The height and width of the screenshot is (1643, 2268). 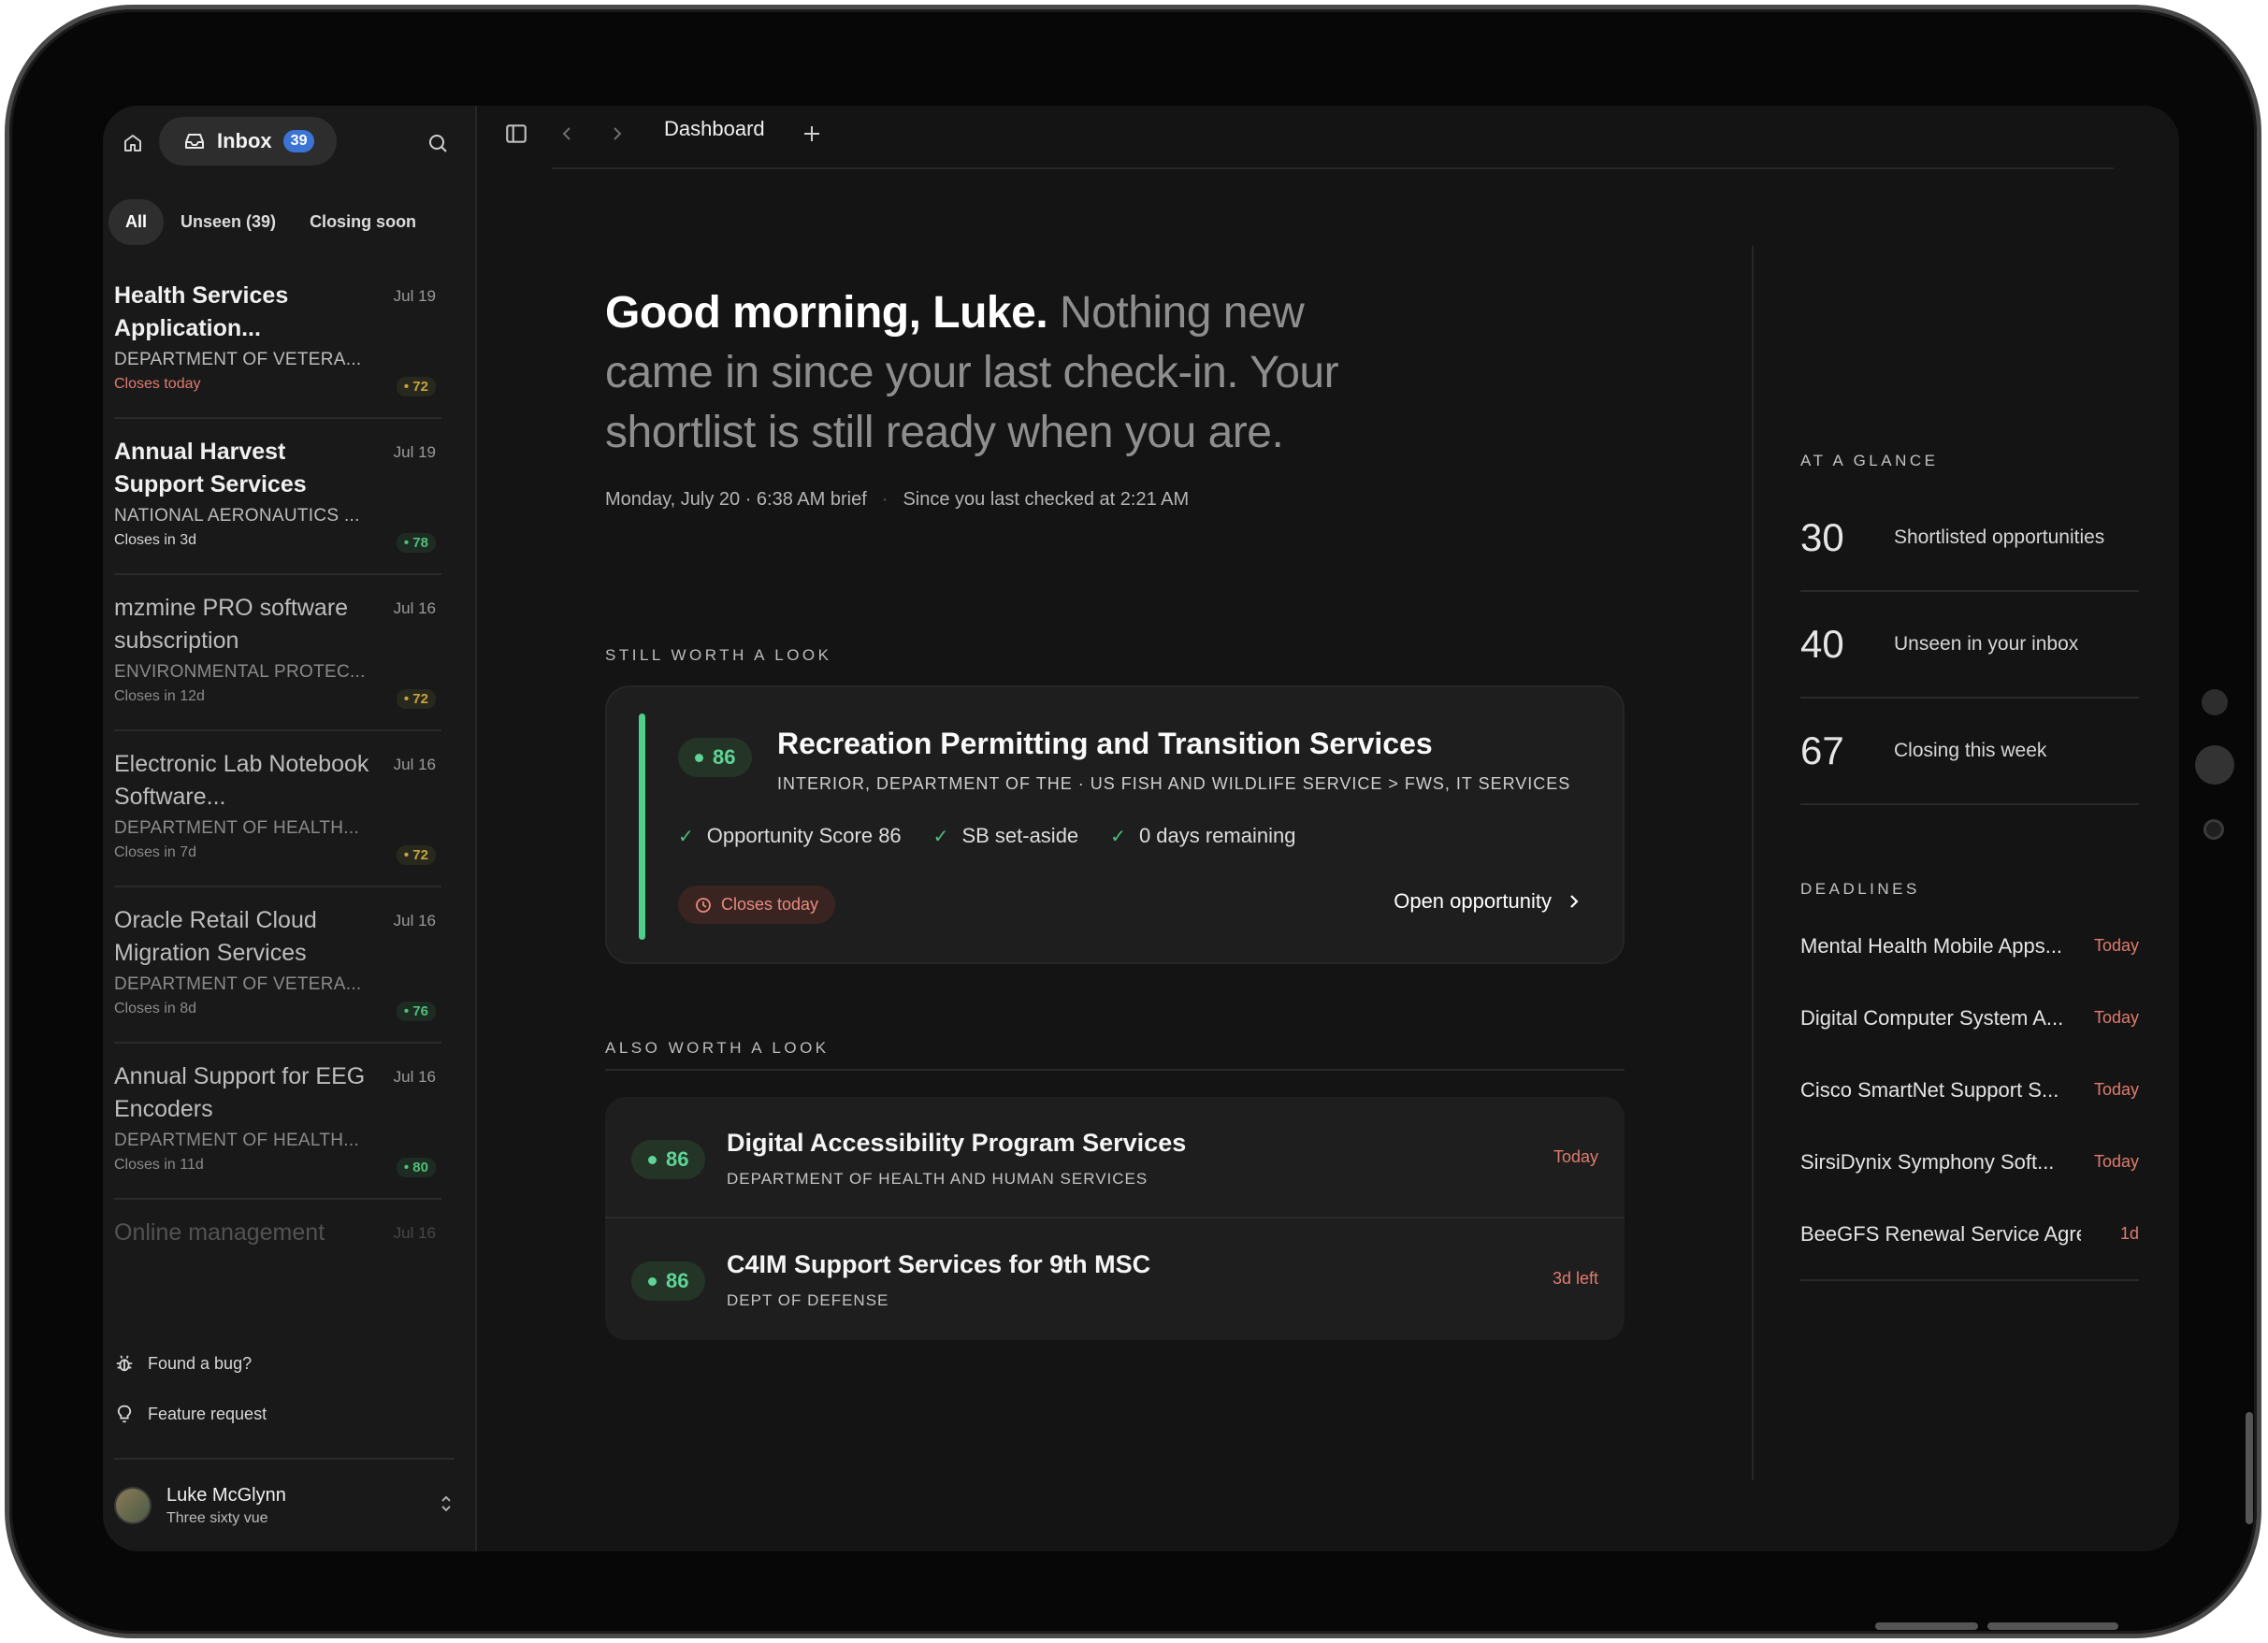 I want to click on stat-shortlisted: 30 Shortlisted opportunities, so click(x=1969, y=538).